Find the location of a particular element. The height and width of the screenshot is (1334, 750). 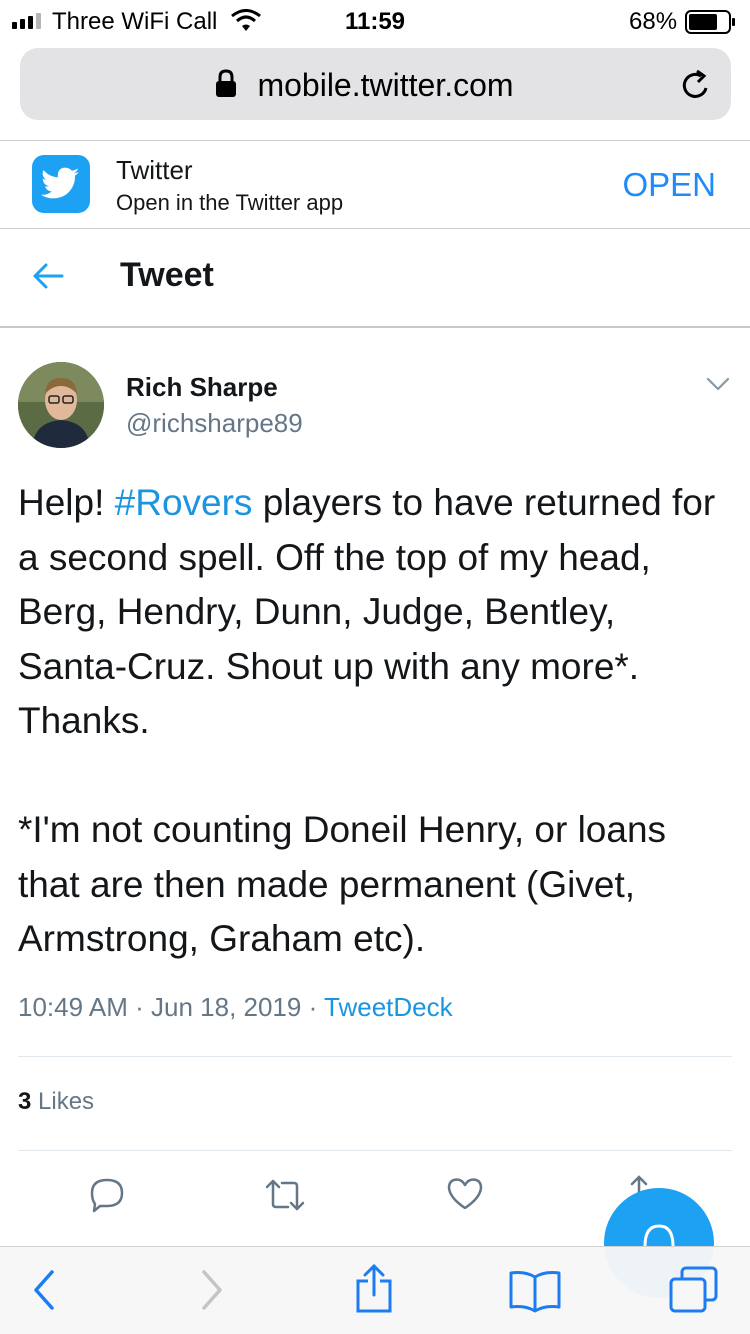

profile-photo is located at coordinates (61, 405).